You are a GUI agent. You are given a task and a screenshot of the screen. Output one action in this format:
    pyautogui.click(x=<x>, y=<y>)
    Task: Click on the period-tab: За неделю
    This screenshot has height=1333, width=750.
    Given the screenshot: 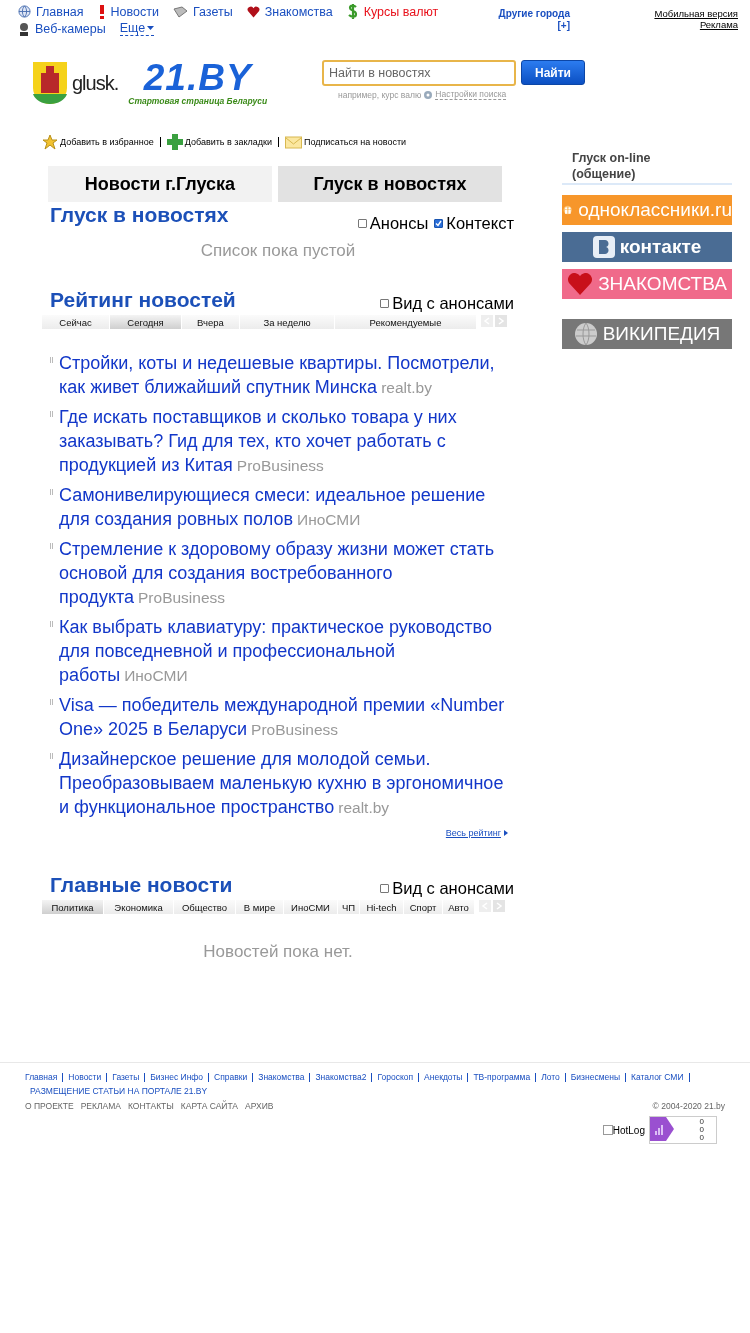 What is the action you would take?
    pyautogui.click(x=287, y=322)
    